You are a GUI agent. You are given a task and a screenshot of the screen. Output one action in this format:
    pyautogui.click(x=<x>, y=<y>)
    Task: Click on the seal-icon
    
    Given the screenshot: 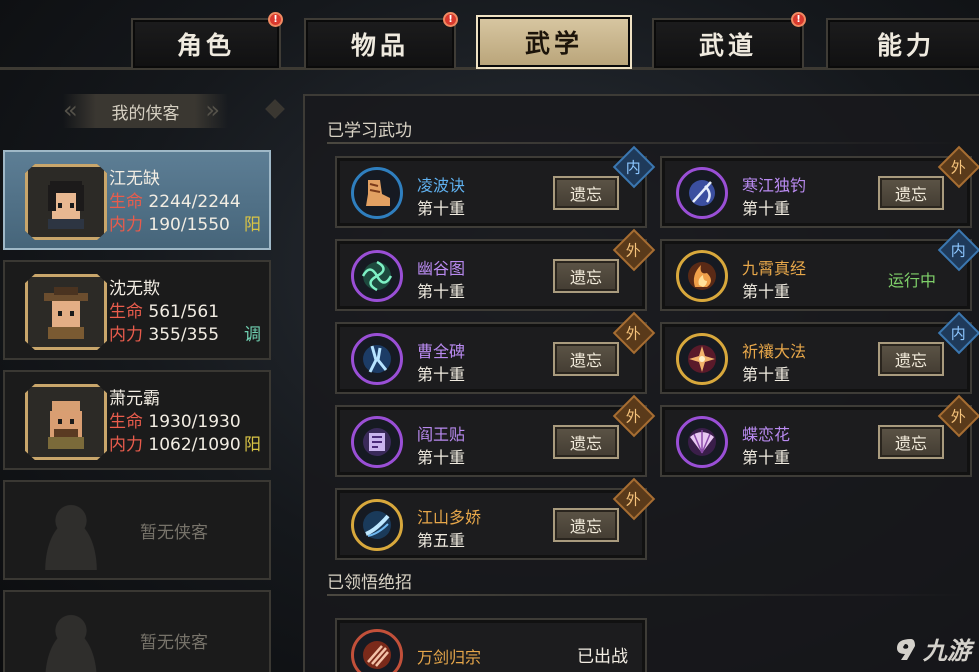 What is the action you would take?
    pyautogui.click(x=377, y=442)
    